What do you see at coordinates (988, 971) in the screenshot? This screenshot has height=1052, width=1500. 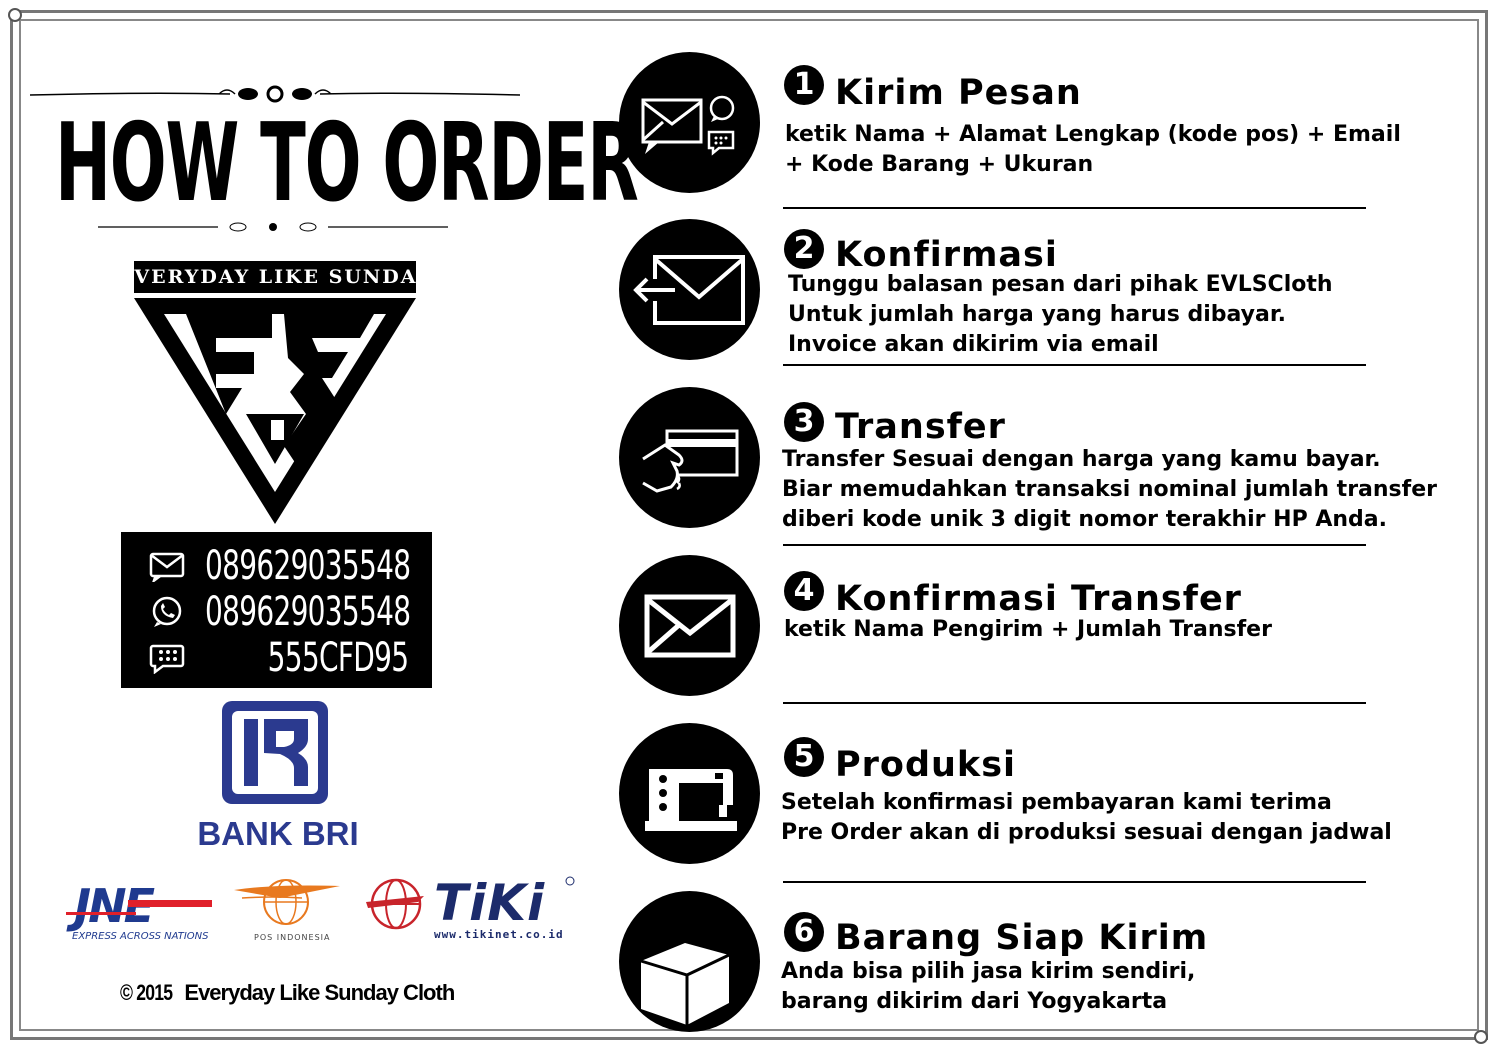 I see `step-6-line: Anda bisa pilih jasa kirim sendiri,` at bounding box center [988, 971].